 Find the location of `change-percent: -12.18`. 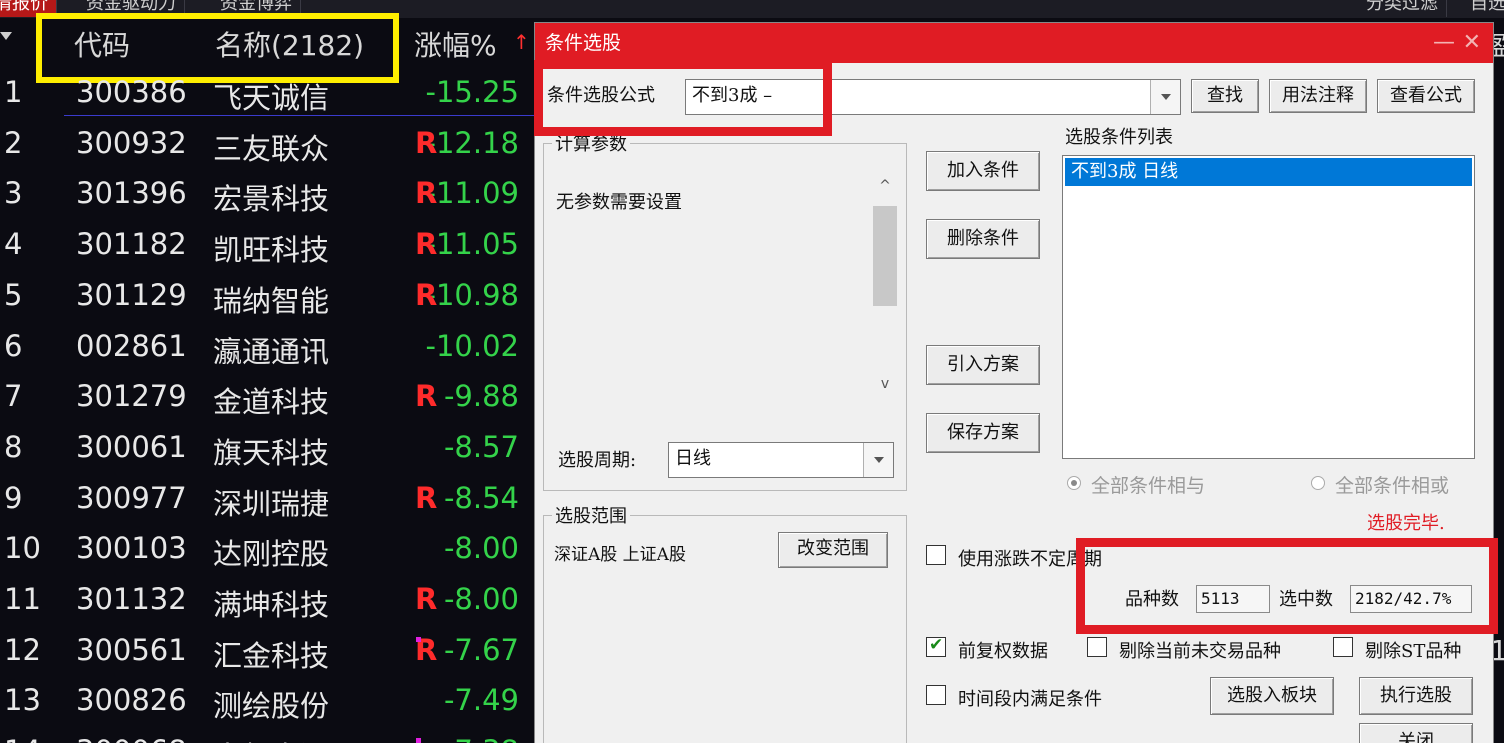

change-percent: -12.18 is located at coordinates (472, 142).